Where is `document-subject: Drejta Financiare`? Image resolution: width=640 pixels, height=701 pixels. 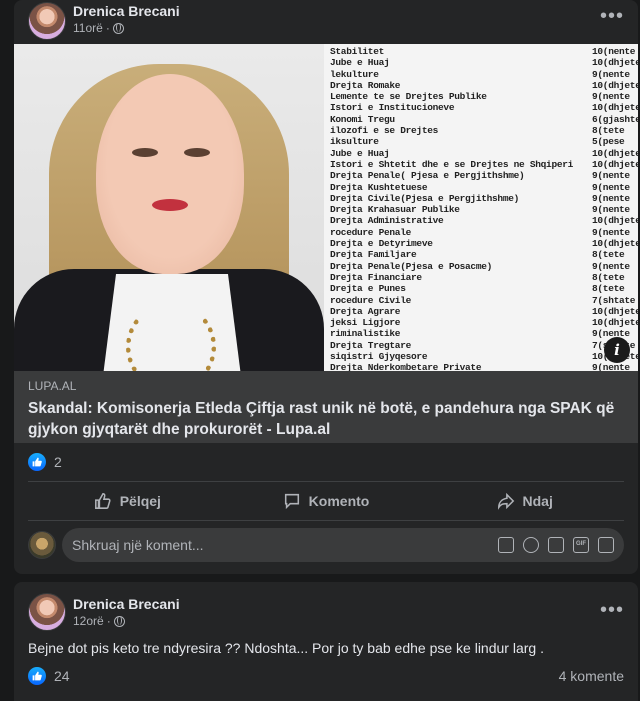 document-subject: Drejta Financiare is located at coordinates (376, 277).